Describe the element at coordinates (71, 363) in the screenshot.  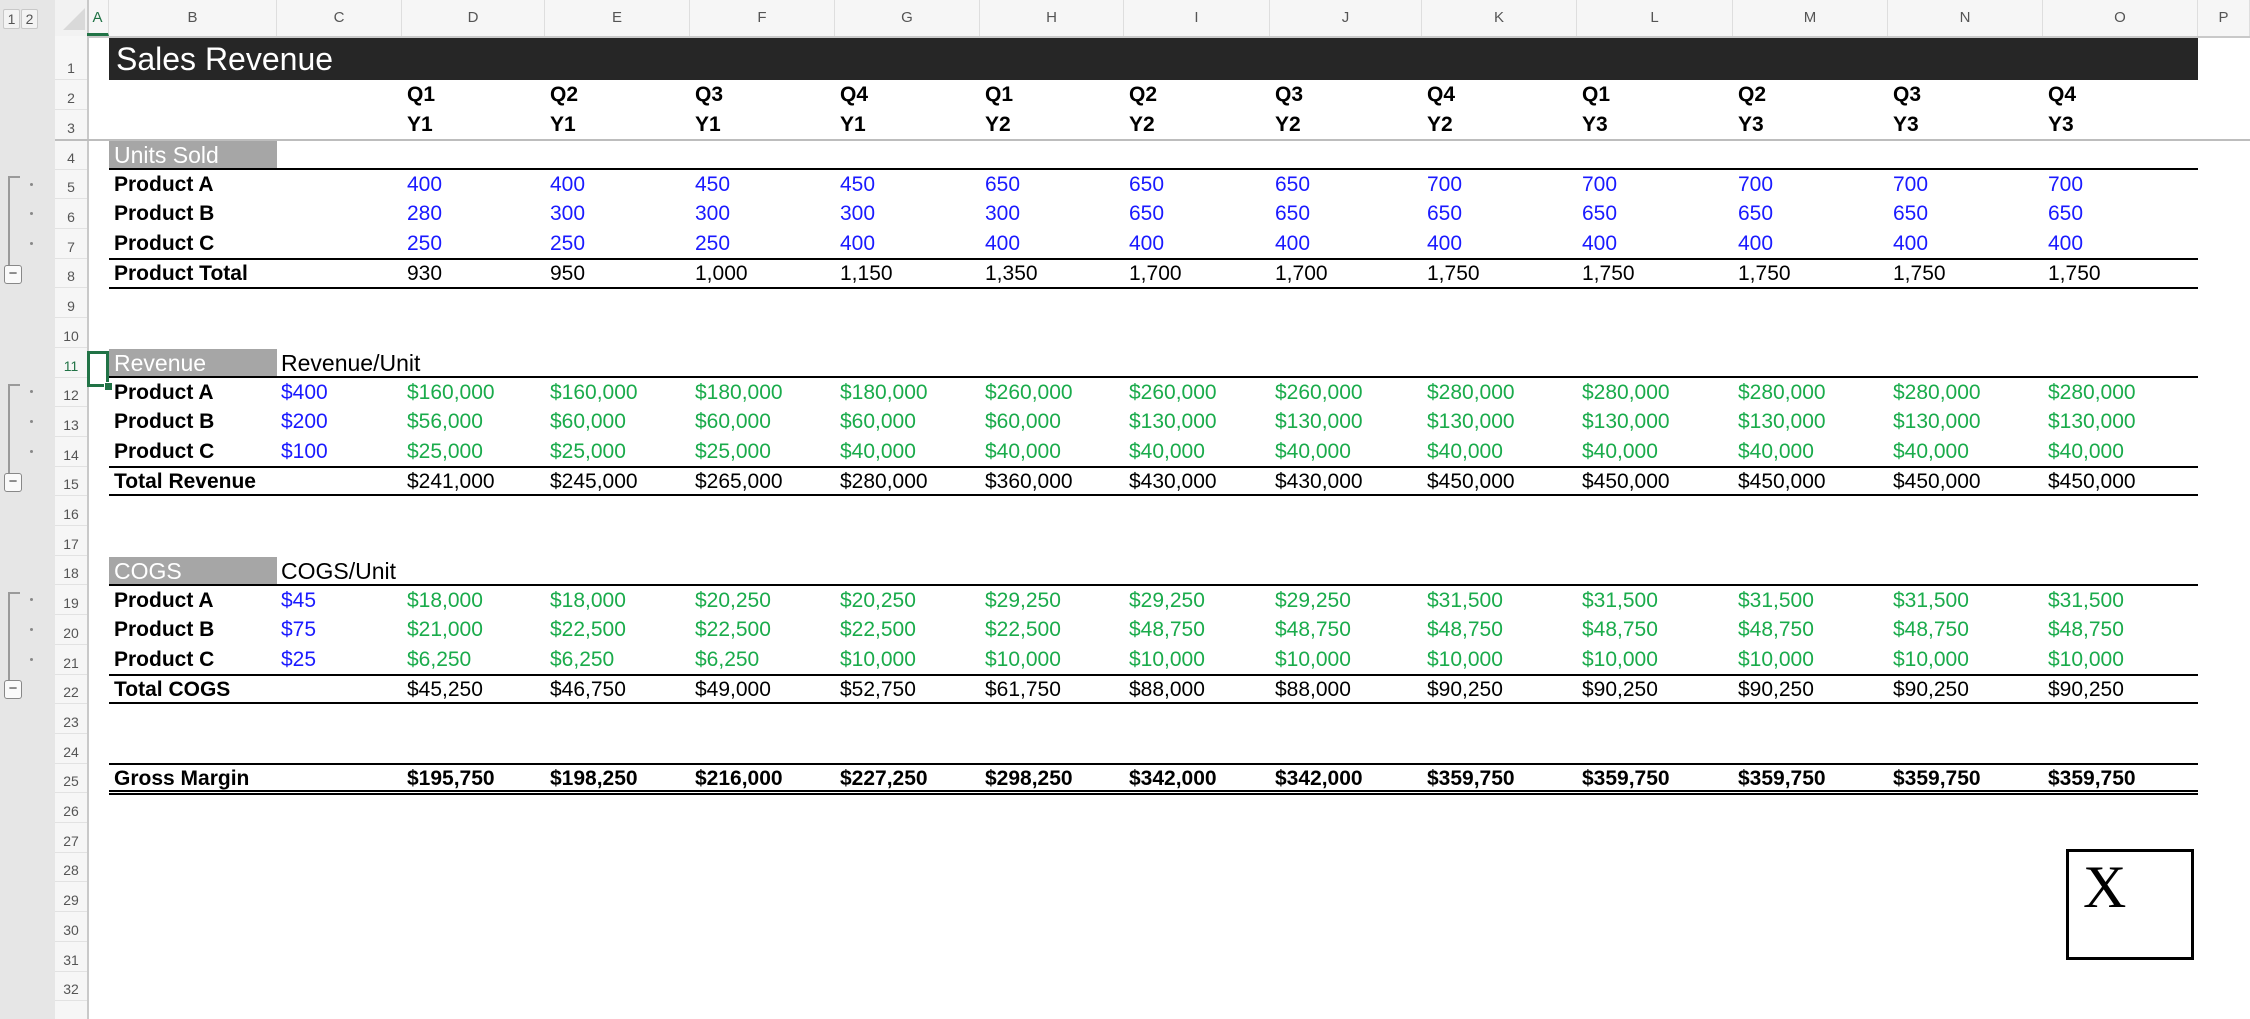
I see `row-header-11: 11` at that location.